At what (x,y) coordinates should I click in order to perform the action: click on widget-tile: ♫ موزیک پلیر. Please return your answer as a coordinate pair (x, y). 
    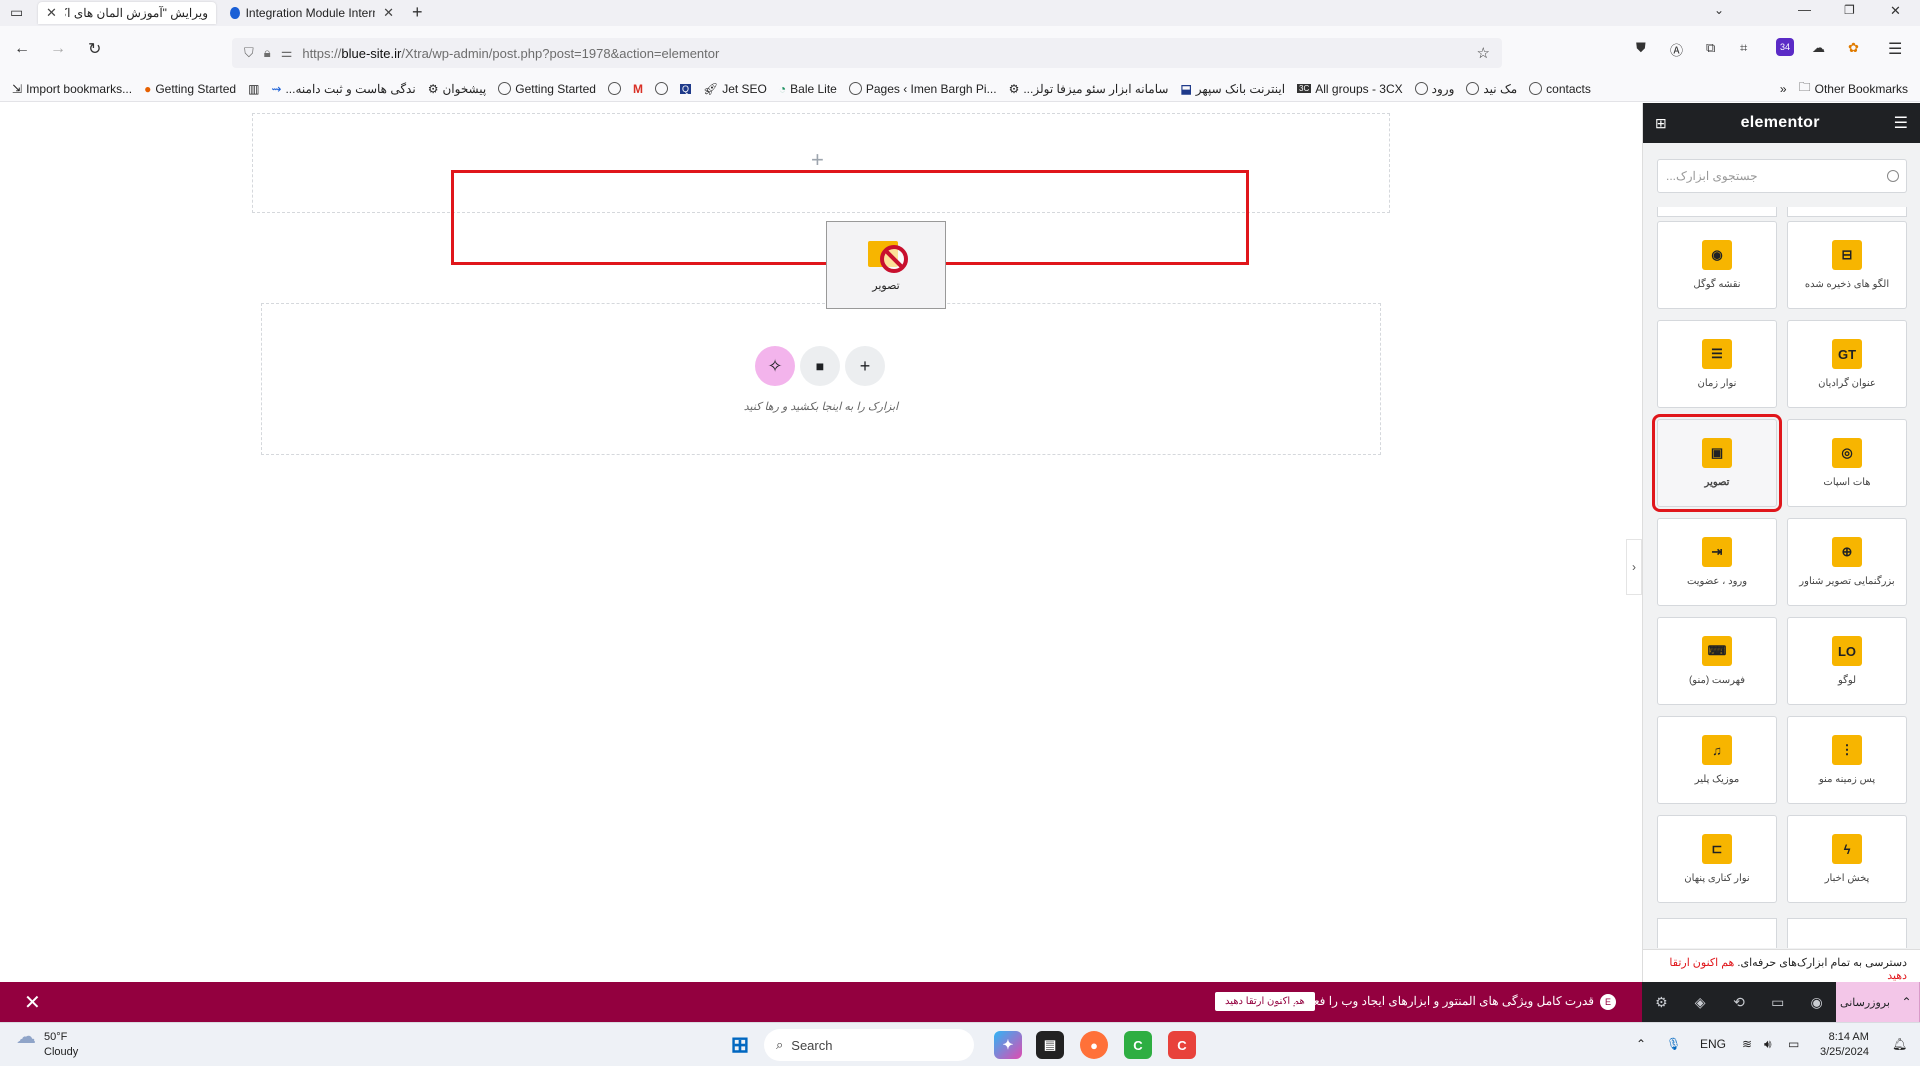
    Looking at the image, I should click on (1717, 760).